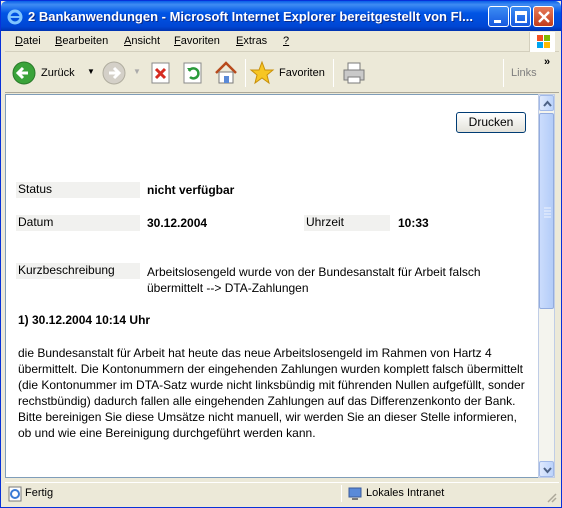 This screenshot has height=508, width=562. I want to click on close-icon, so click(544, 17).